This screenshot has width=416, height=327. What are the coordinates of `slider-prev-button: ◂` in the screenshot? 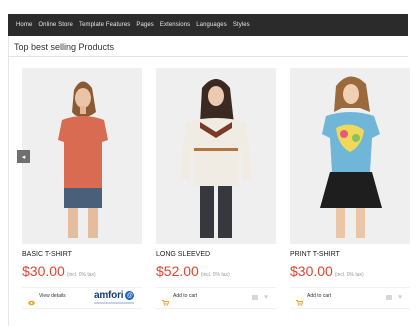 It's located at (23, 156).